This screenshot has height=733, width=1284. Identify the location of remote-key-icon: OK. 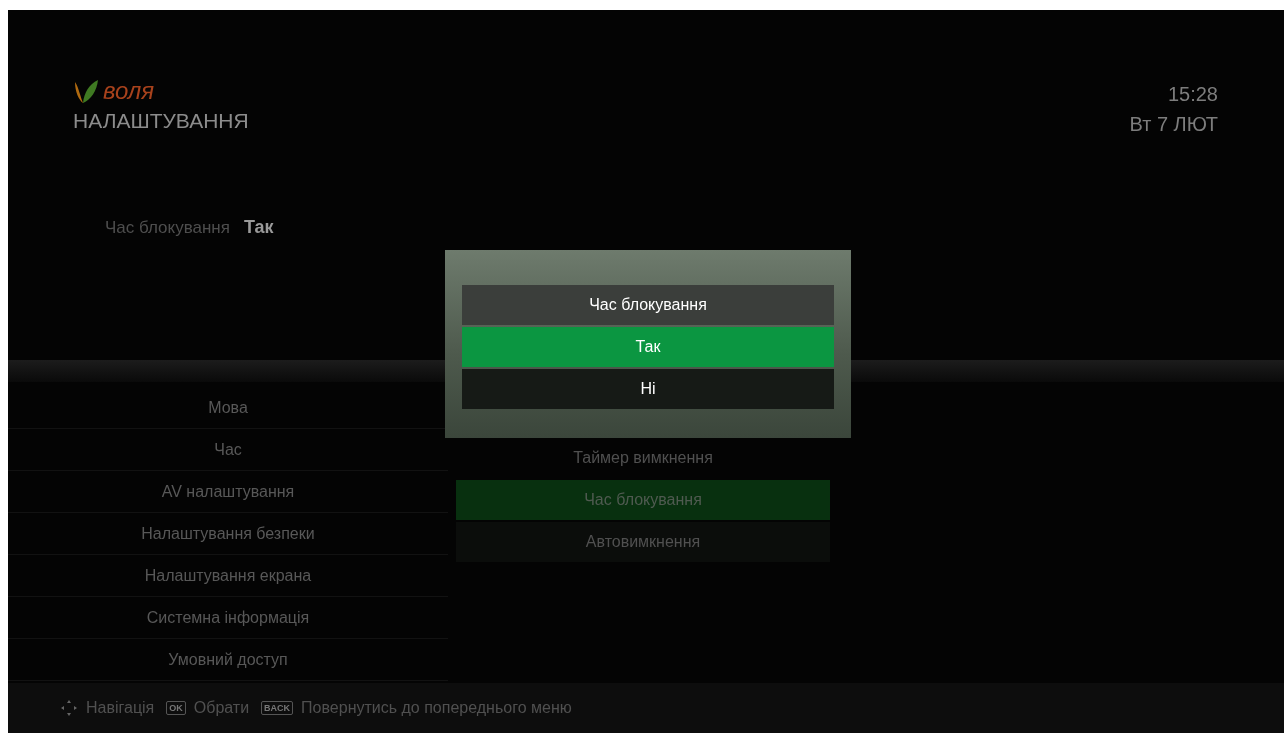
(176, 708).